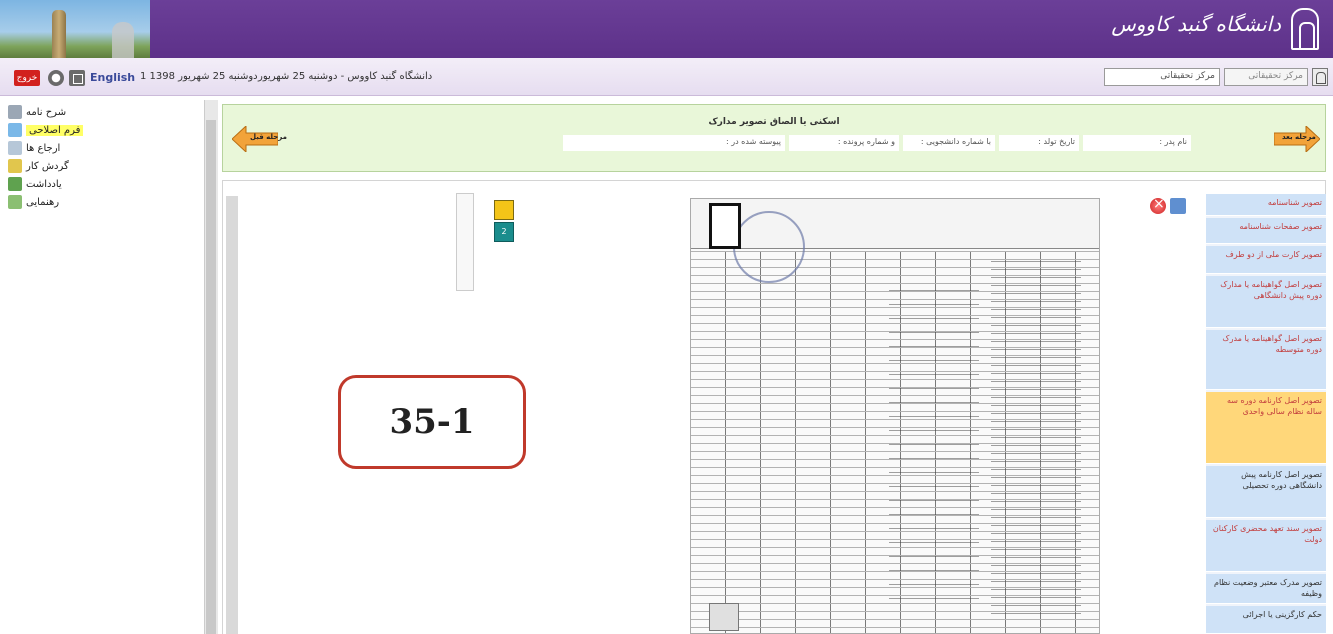 The height and width of the screenshot is (634, 1333). I want to click on fullscreen-icon, so click(77, 78).